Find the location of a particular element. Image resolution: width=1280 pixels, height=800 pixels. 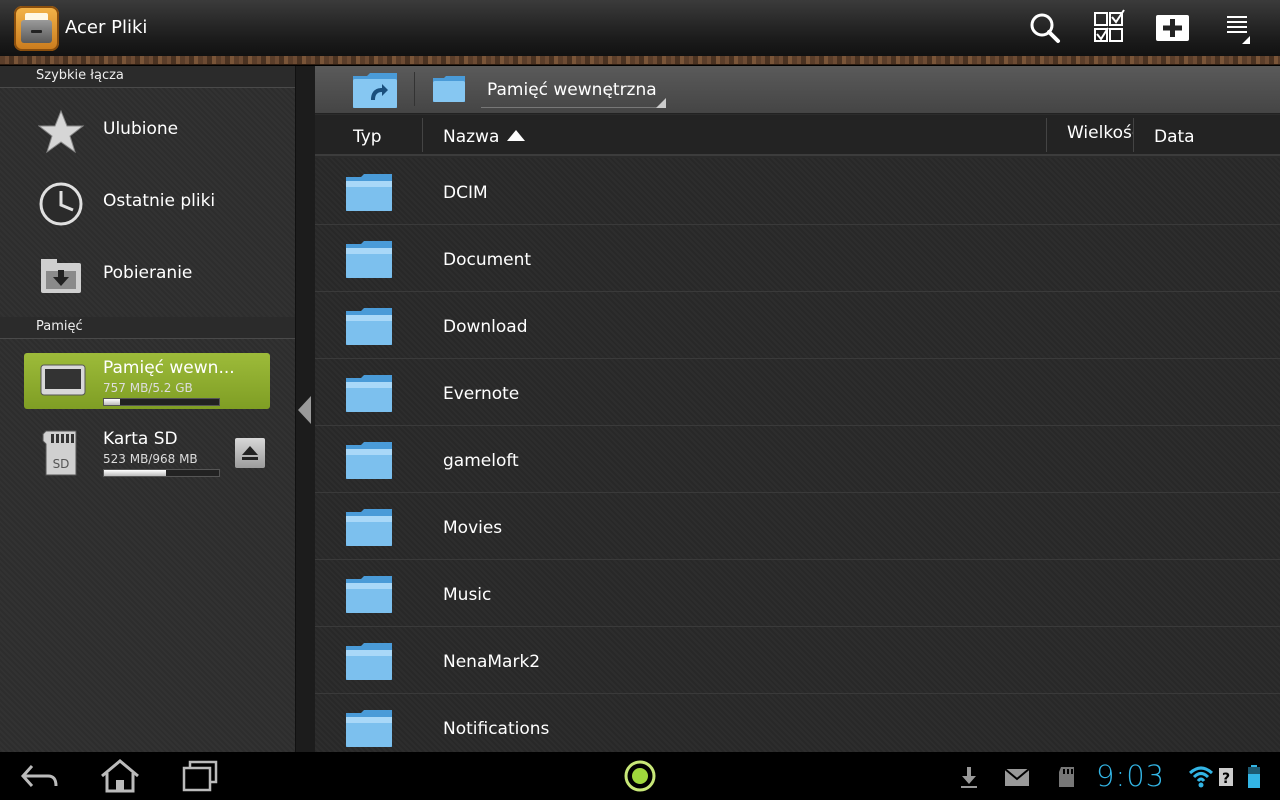

column-size: Wielkość is located at coordinates (1100, 133).